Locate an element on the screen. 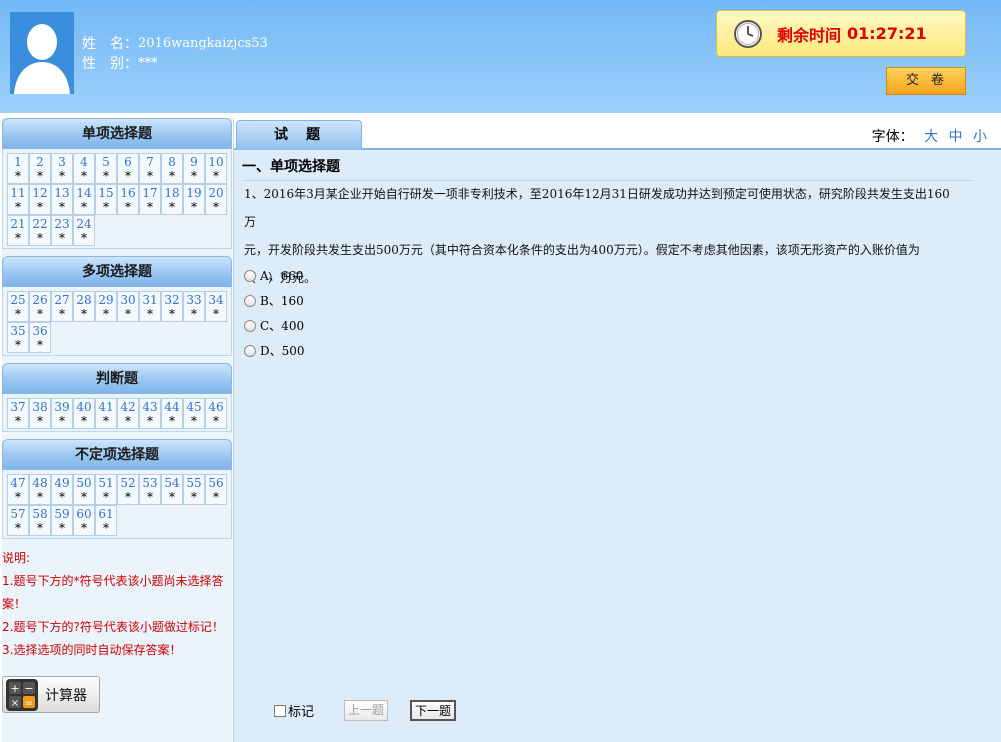 The height and width of the screenshot is (742, 1001). question-number: 41 is located at coordinates (106, 407).